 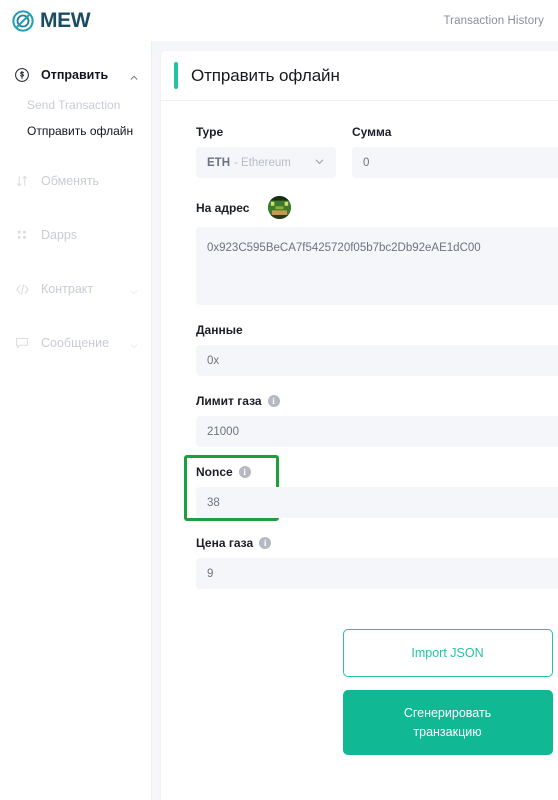 What do you see at coordinates (455, 162) in the screenshot?
I see `amount-input: 0` at bounding box center [455, 162].